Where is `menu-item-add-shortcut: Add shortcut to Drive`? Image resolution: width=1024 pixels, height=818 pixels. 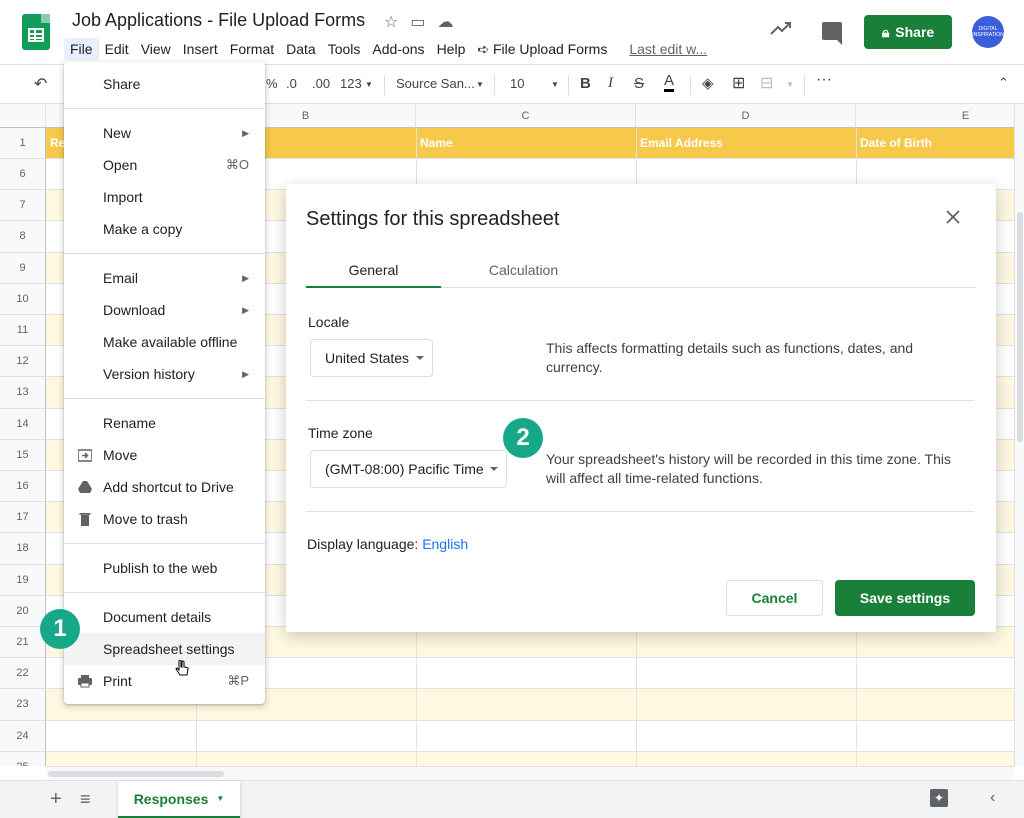 menu-item-add-shortcut: Add shortcut to Drive is located at coordinates (164, 487).